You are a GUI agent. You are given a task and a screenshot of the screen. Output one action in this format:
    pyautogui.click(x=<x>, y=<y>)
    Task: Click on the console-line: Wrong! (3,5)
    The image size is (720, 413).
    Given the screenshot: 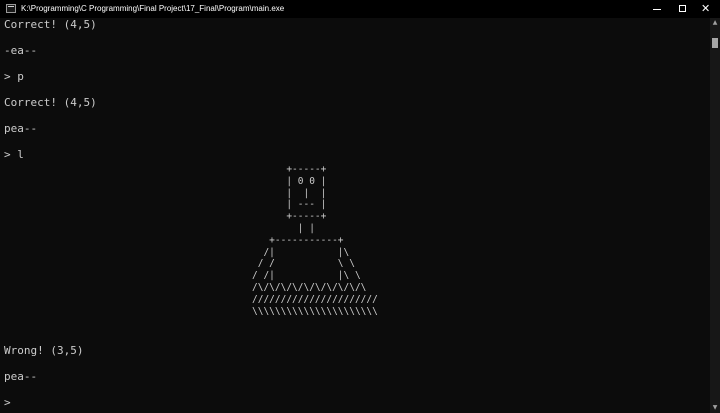 What is the action you would take?
    pyautogui.click(x=44, y=350)
    